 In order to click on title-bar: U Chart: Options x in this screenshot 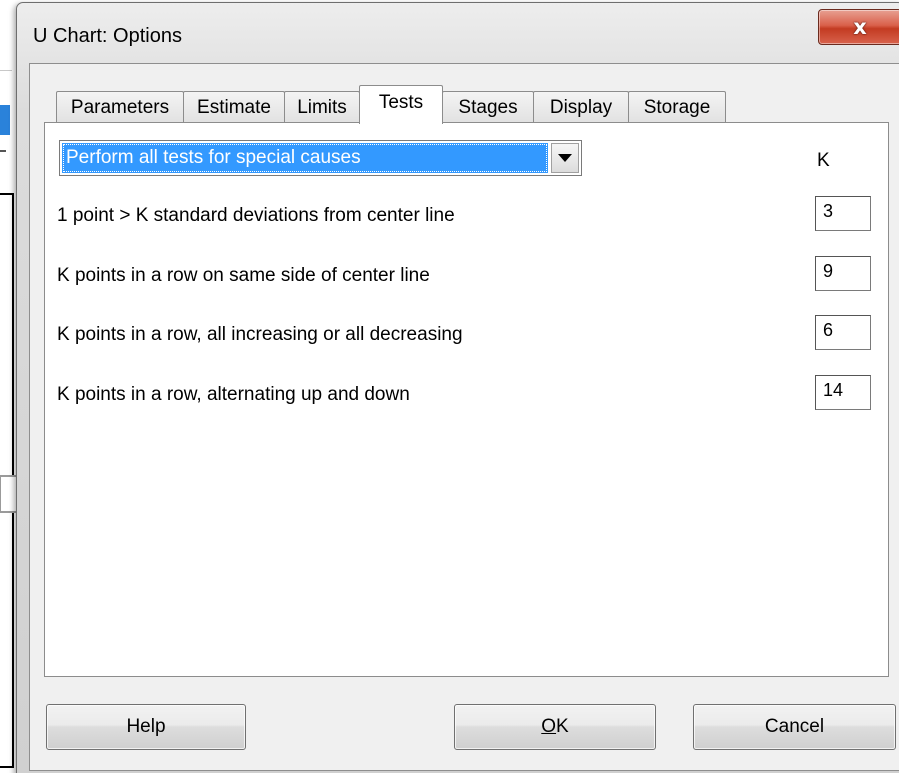, I will do `click(458, 32)`.